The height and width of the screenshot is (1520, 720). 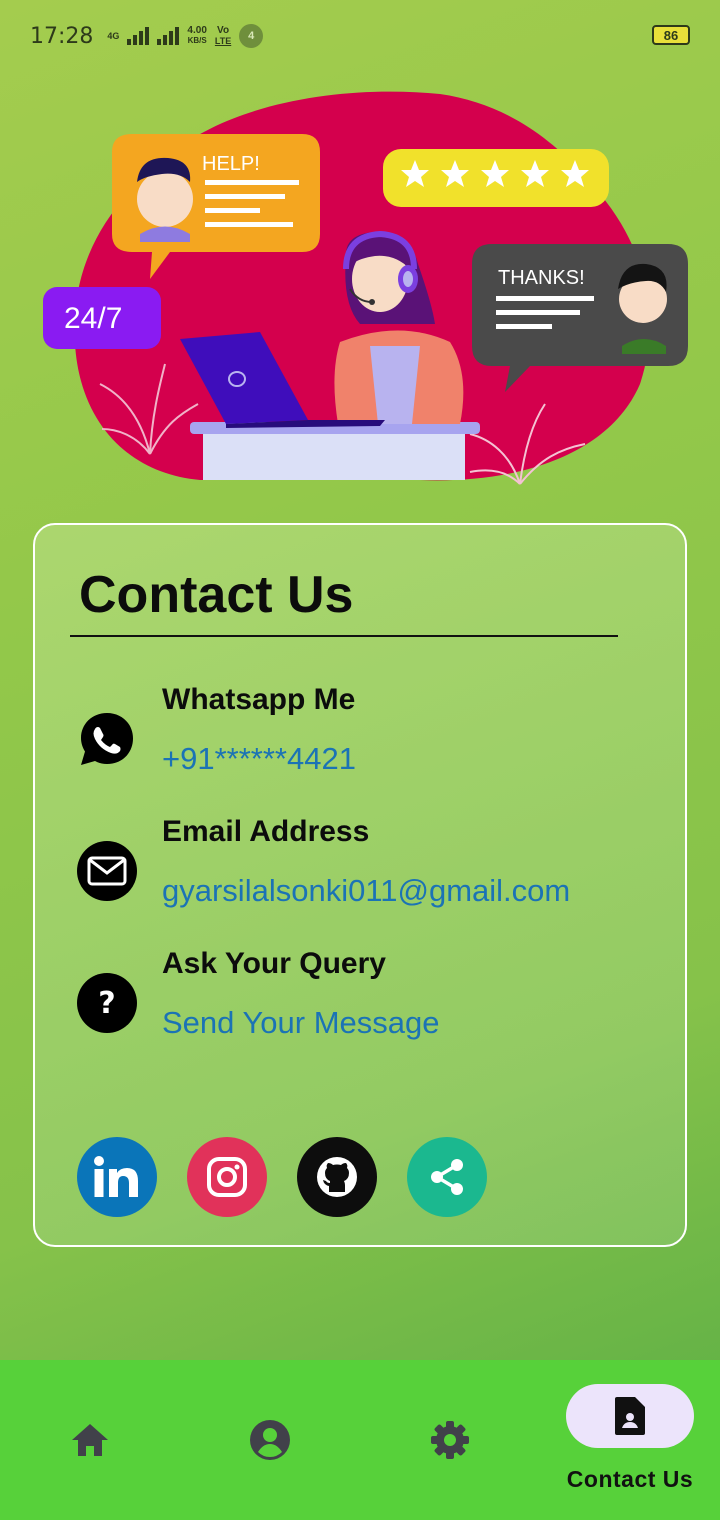 I want to click on availability-text: 24/7, so click(x=93, y=318).